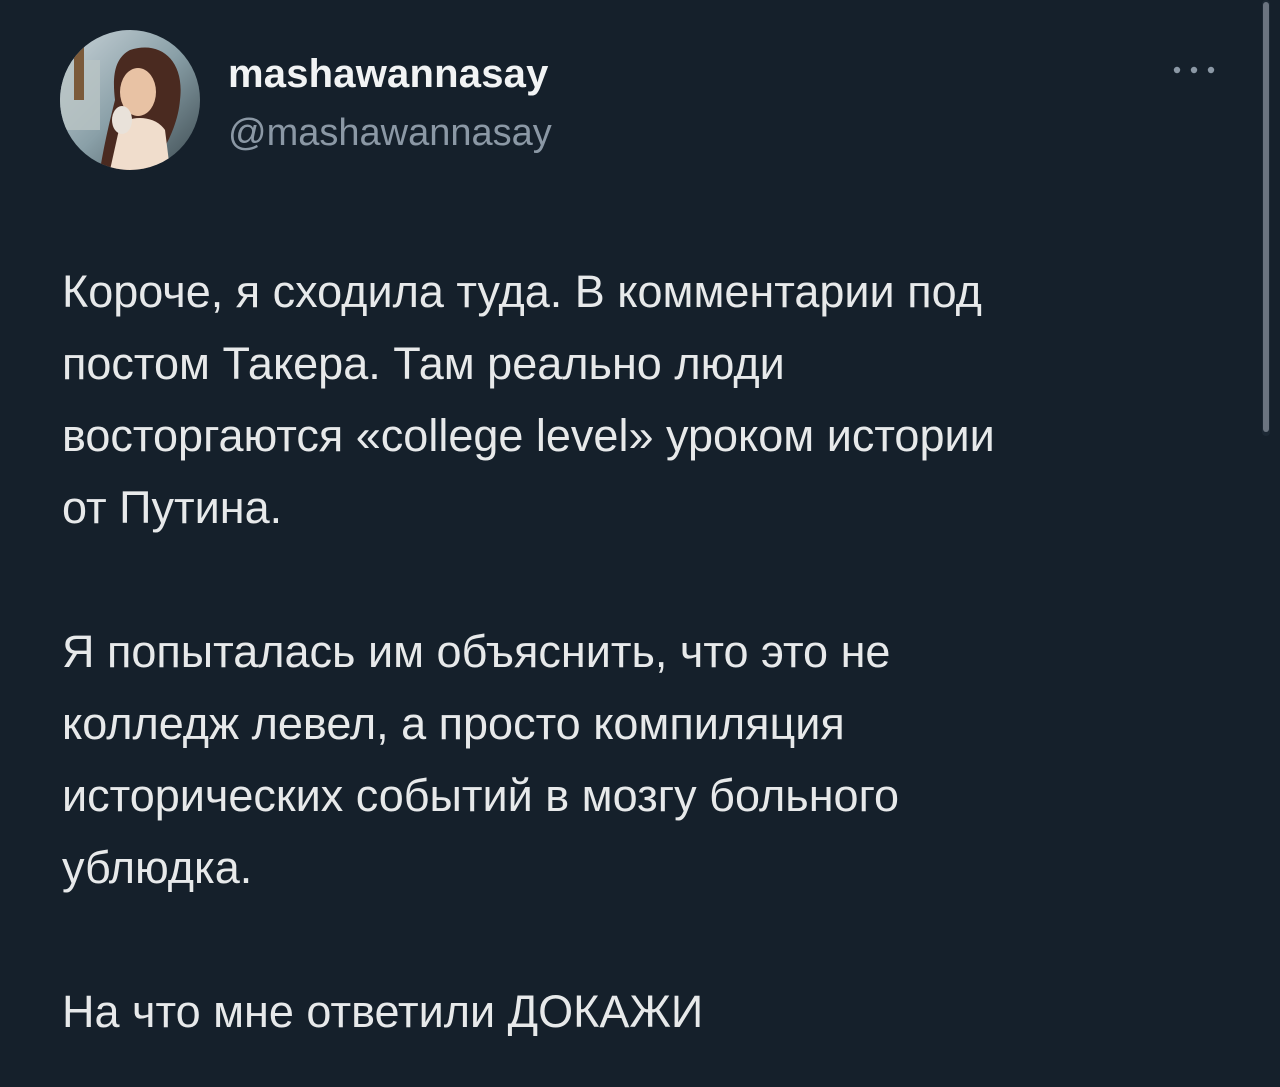 The height and width of the screenshot is (1087, 1280). What do you see at coordinates (383, 1011) in the screenshot?
I see `tweet-line: На что мне ответили ДОКАЖИ` at bounding box center [383, 1011].